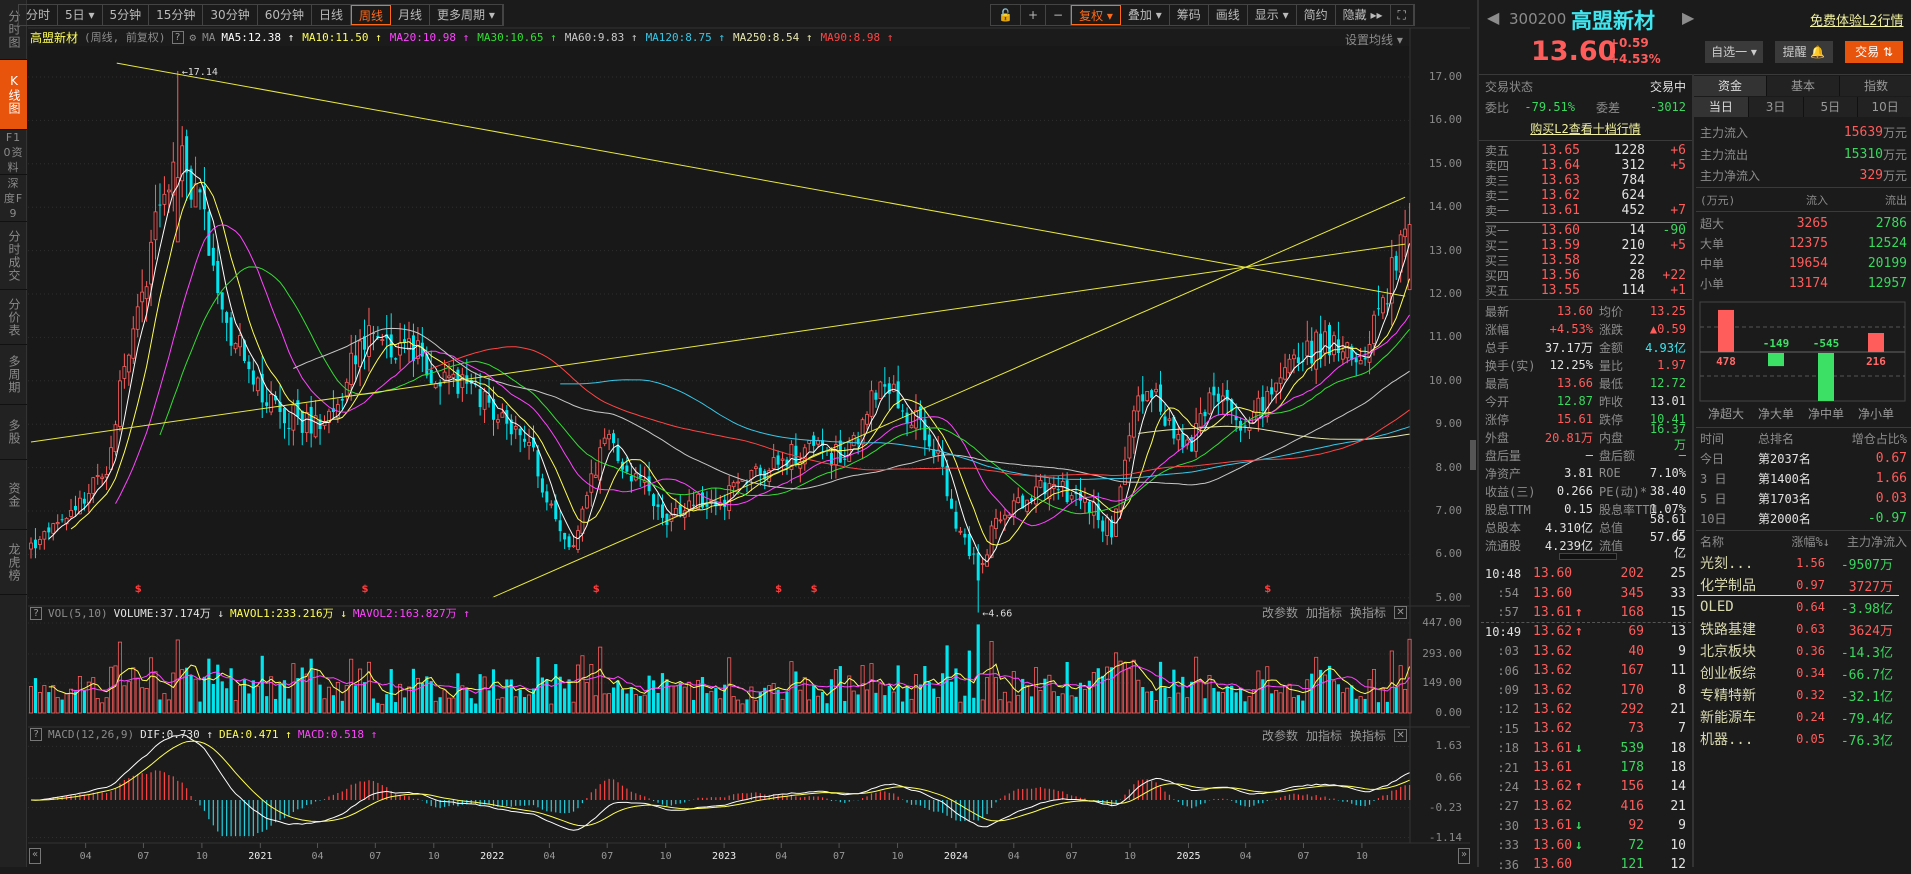  I want to click on chart-tool-button: 显示 ▾, so click(1272, 15).